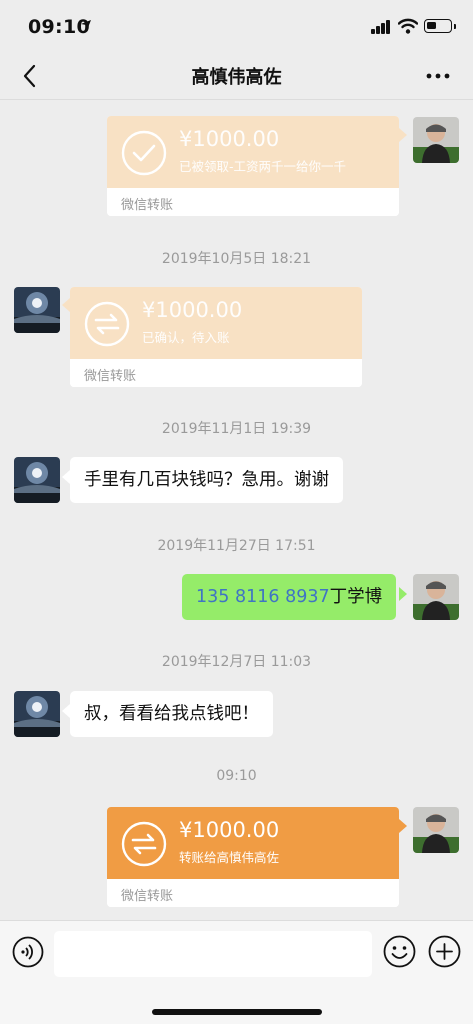 The height and width of the screenshot is (1024, 473). I want to click on transfer-card: ¥1000.00 已确认，待入账 微信转账, so click(216, 337).